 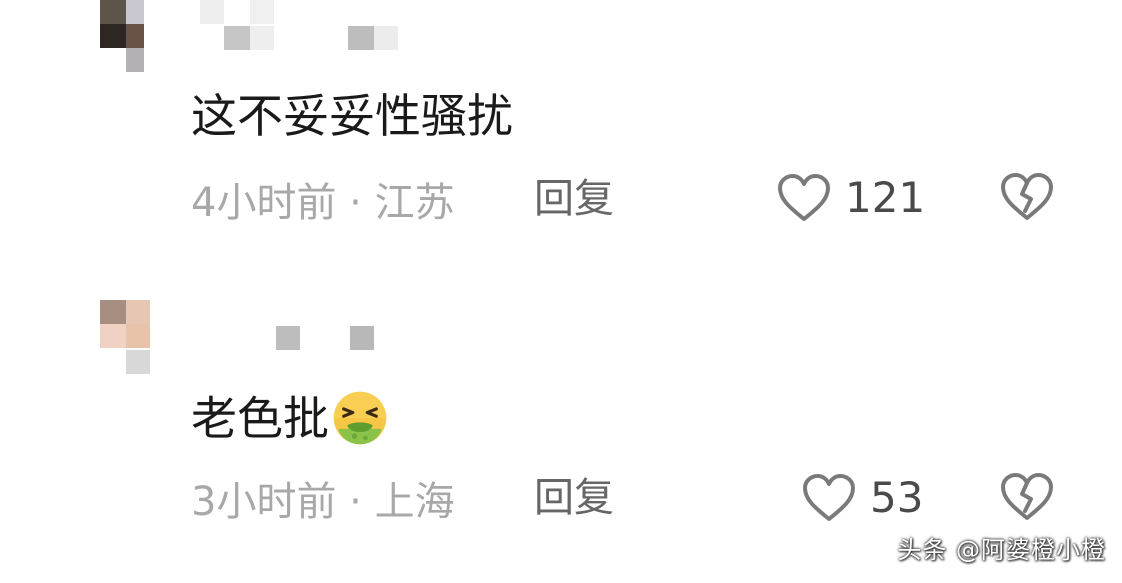 What do you see at coordinates (260, 418) in the screenshot?
I see `comment-text-content: 老色批` at bounding box center [260, 418].